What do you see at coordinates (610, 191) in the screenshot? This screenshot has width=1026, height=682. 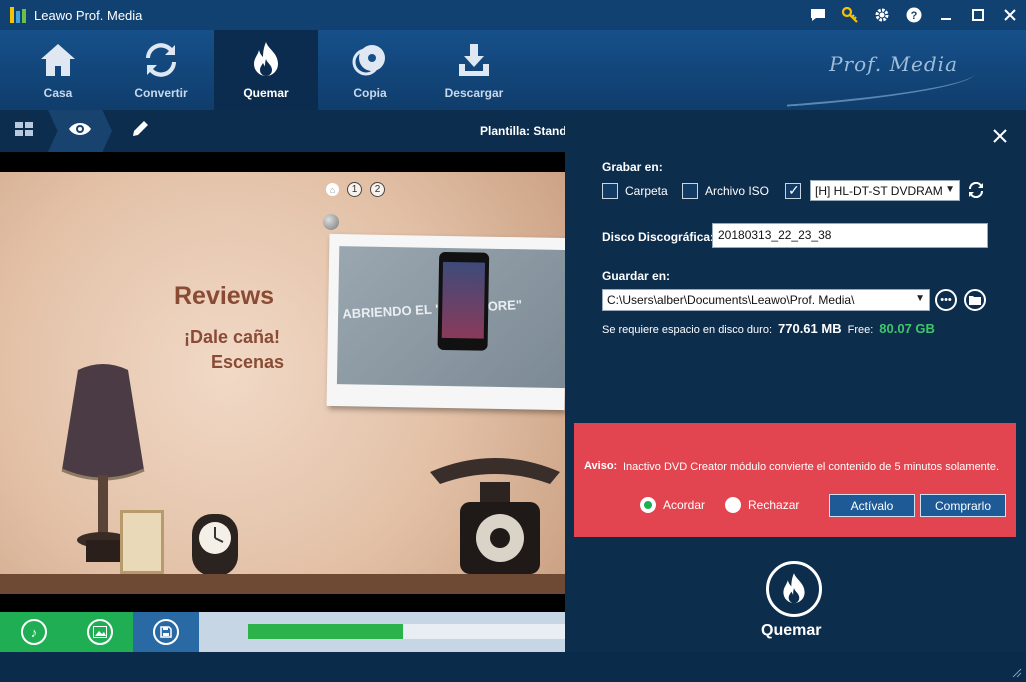 I see `folder-checkbox` at bounding box center [610, 191].